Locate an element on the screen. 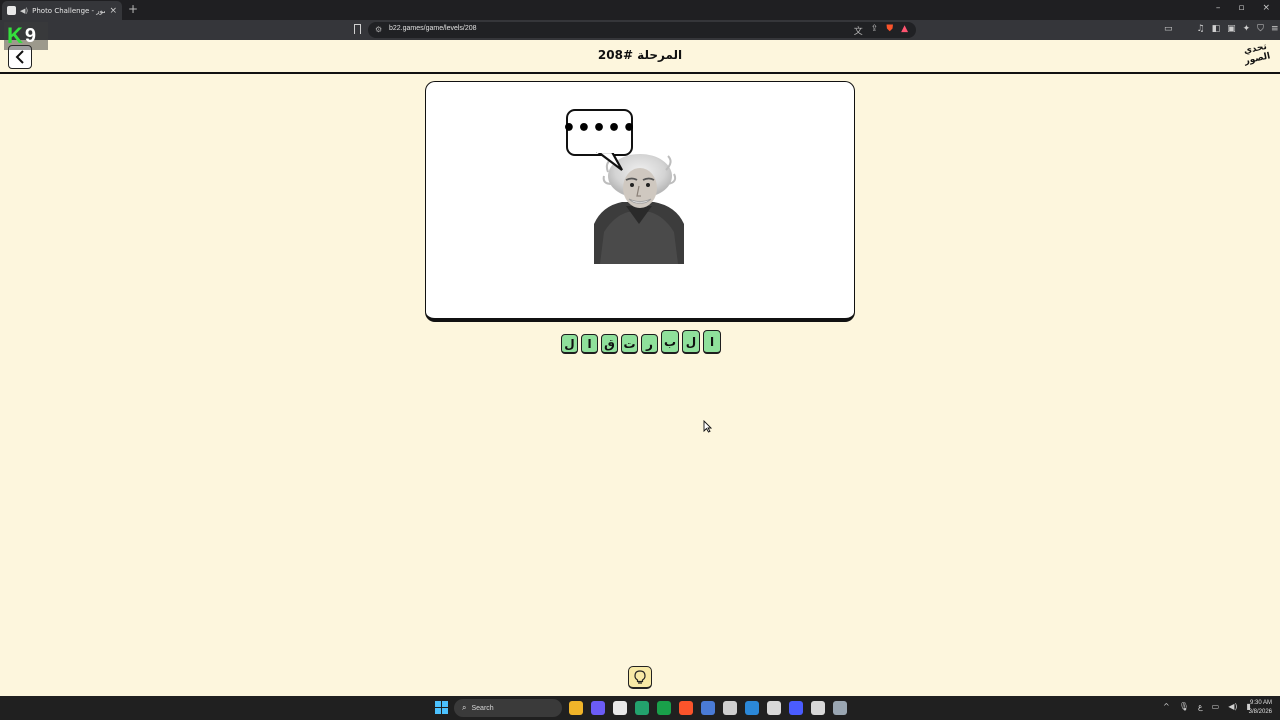 The image size is (1280, 720). mouse-cursor-icon is located at coordinates (707, 426).